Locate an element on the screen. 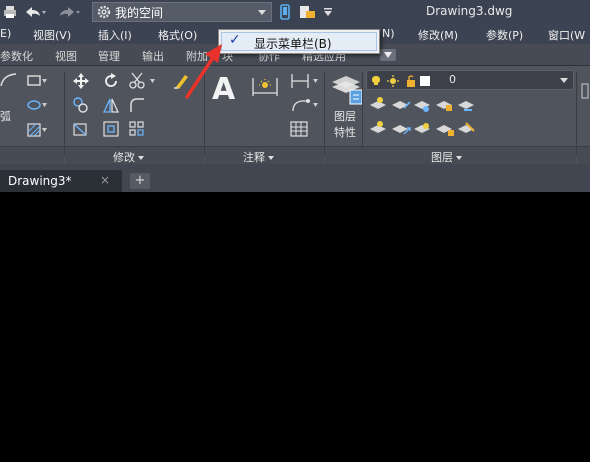 Image resolution: width=590 pixels, height=462 pixels. leader-icon is located at coordinates (305, 105).